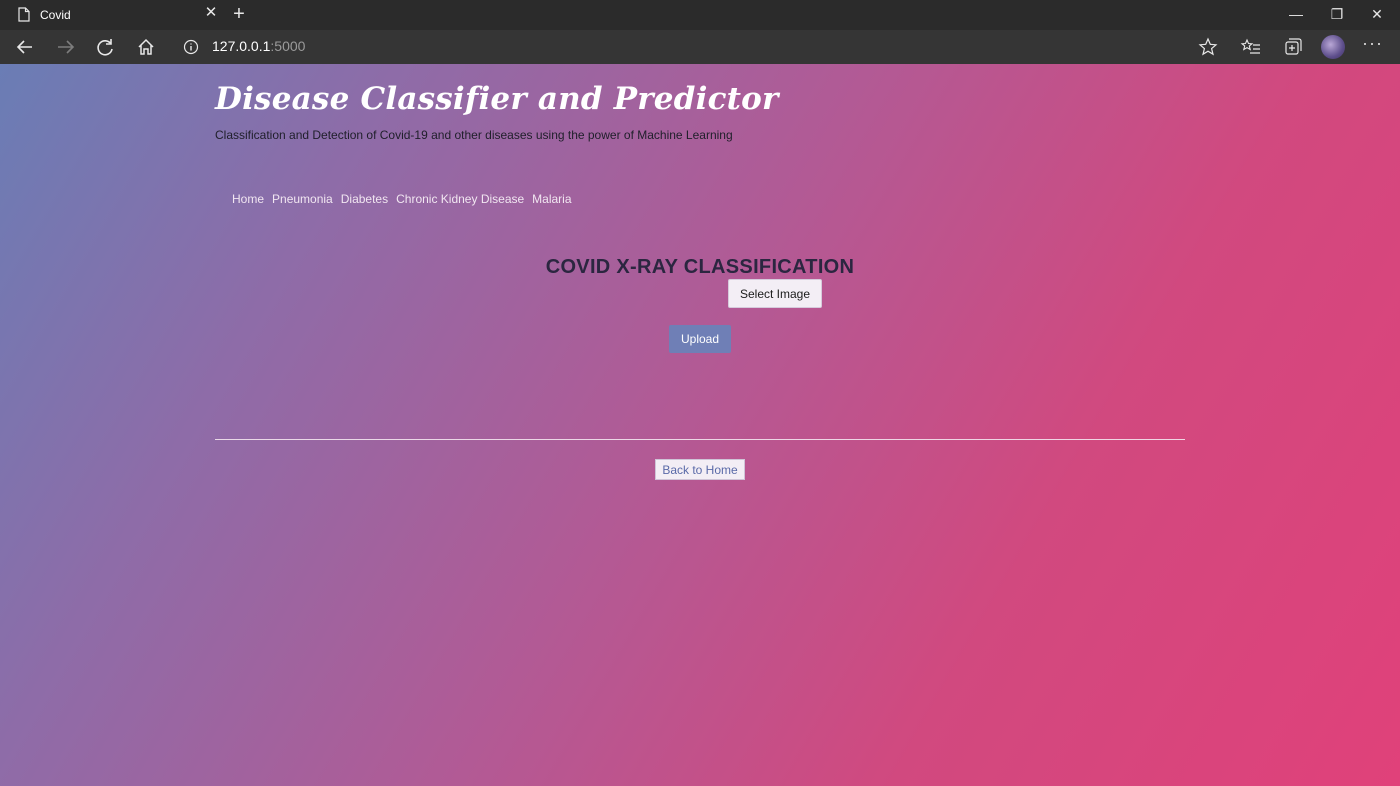 The height and width of the screenshot is (786, 1400). Describe the element at coordinates (248, 199) in the screenshot. I see `nav-link-home: Home` at that location.